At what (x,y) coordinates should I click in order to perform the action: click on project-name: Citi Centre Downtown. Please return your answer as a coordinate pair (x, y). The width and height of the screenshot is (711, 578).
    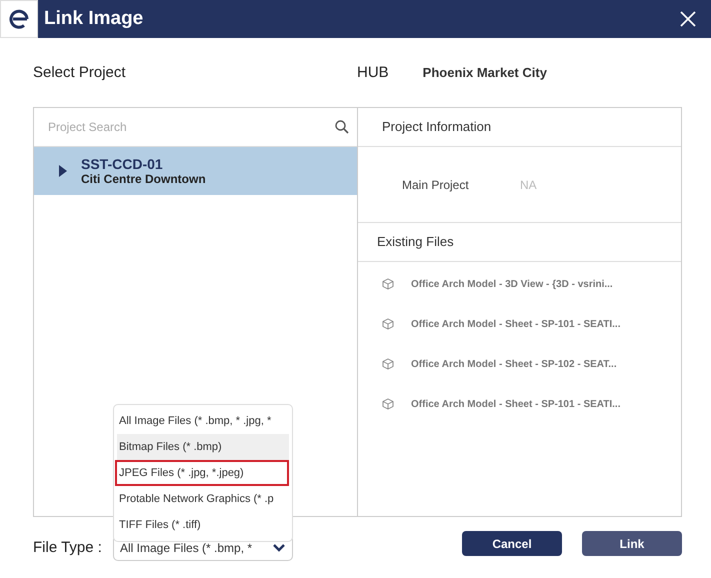
    Looking at the image, I should click on (143, 179).